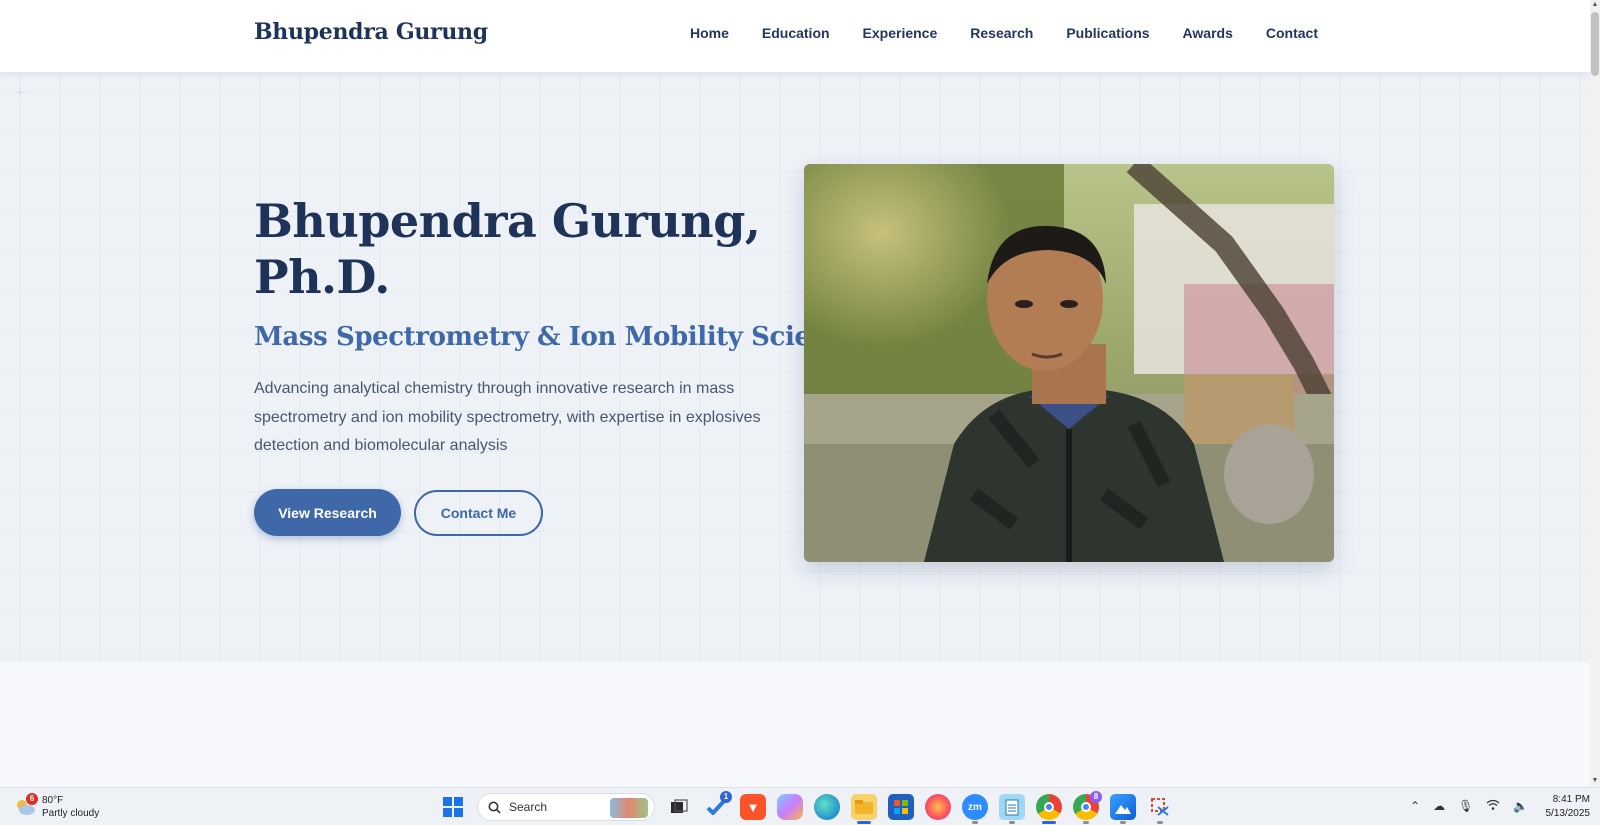  I want to click on volume-icon: 🔈, so click(1520, 806).